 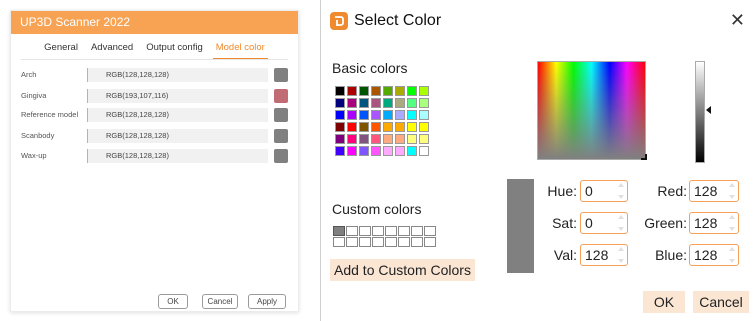 I want to click on settings-ok-button: OK, so click(x=173, y=301).